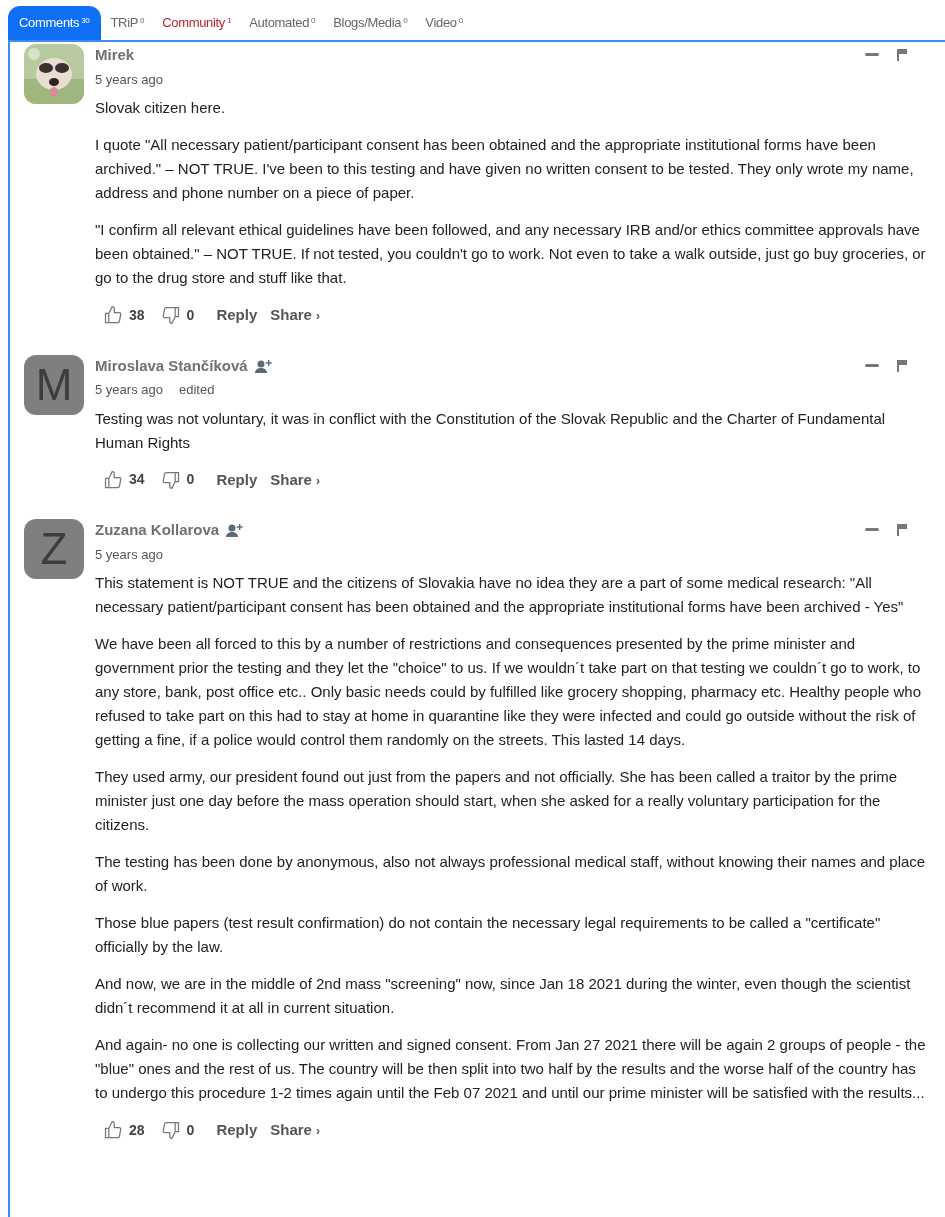 This screenshot has height=1217, width=945. Describe the element at coordinates (137, 480) in the screenshot. I see `like-count: 34` at that location.